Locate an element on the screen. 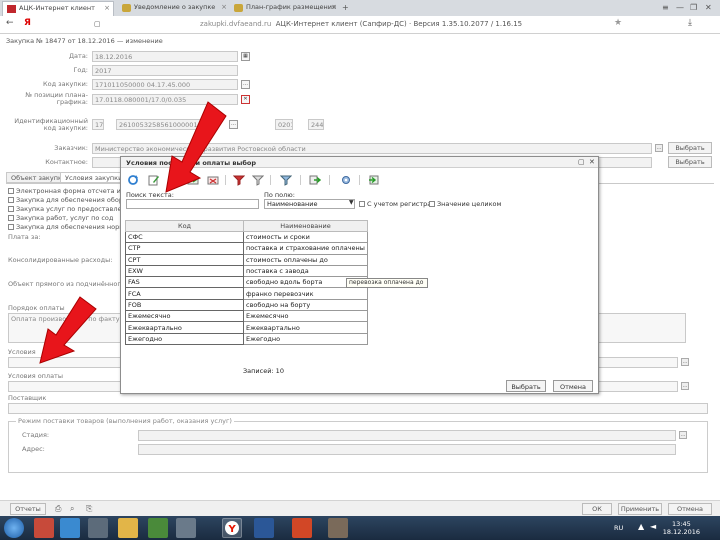 The image size is (720, 540). search-icon: ⌕ is located at coordinates (72, 509).